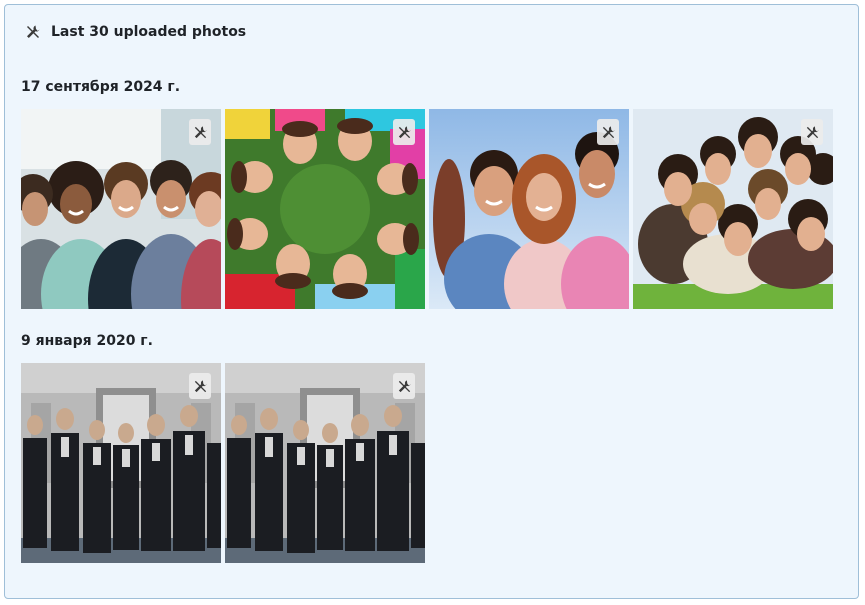  Describe the element at coordinates (149, 32) in the screenshot. I see `panel-title: Last 30 uploaded photos` at that location.